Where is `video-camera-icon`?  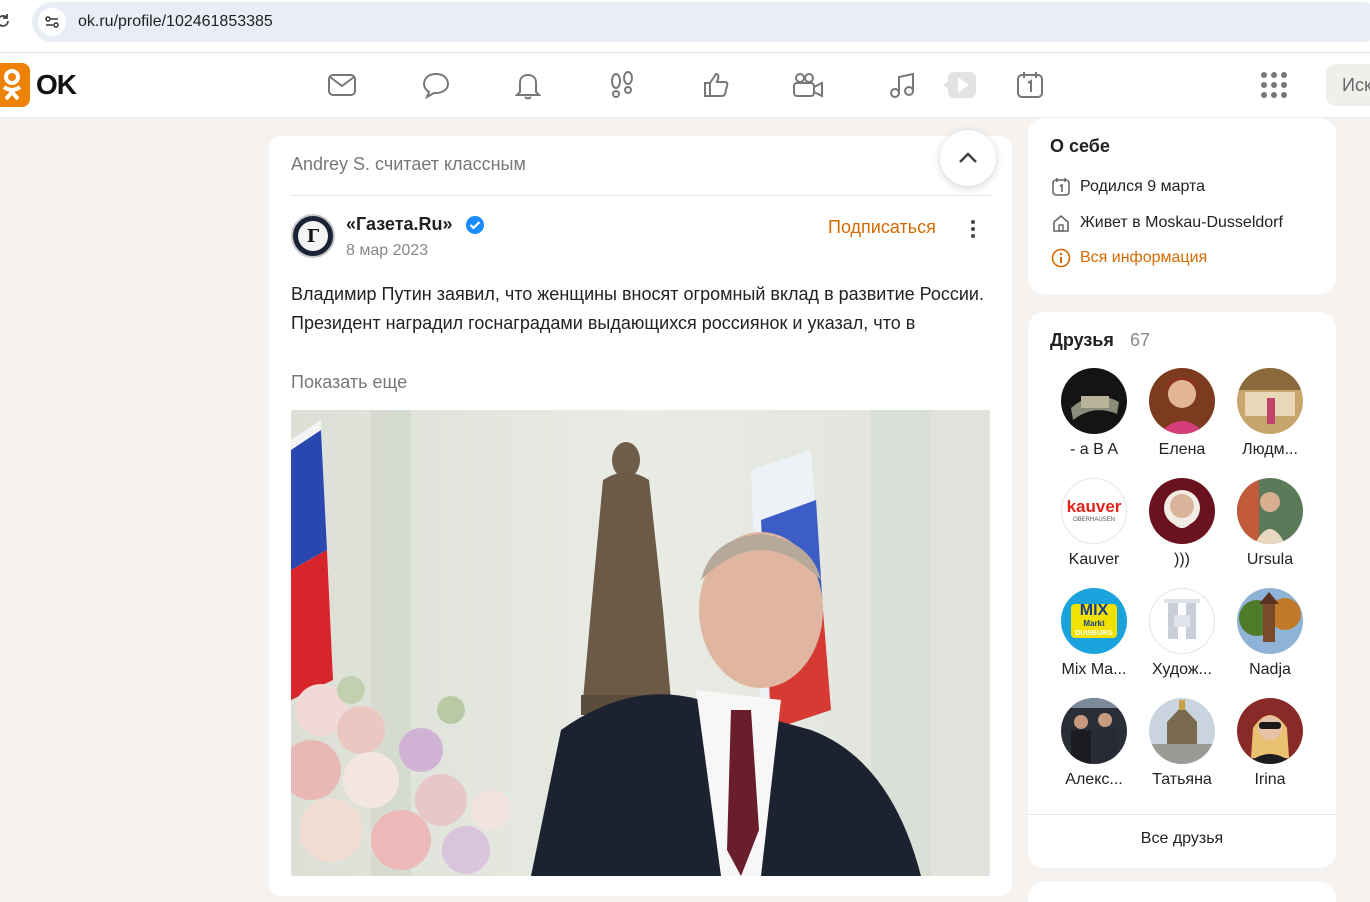 video-camera-icon is located at coordinates (808, 85).